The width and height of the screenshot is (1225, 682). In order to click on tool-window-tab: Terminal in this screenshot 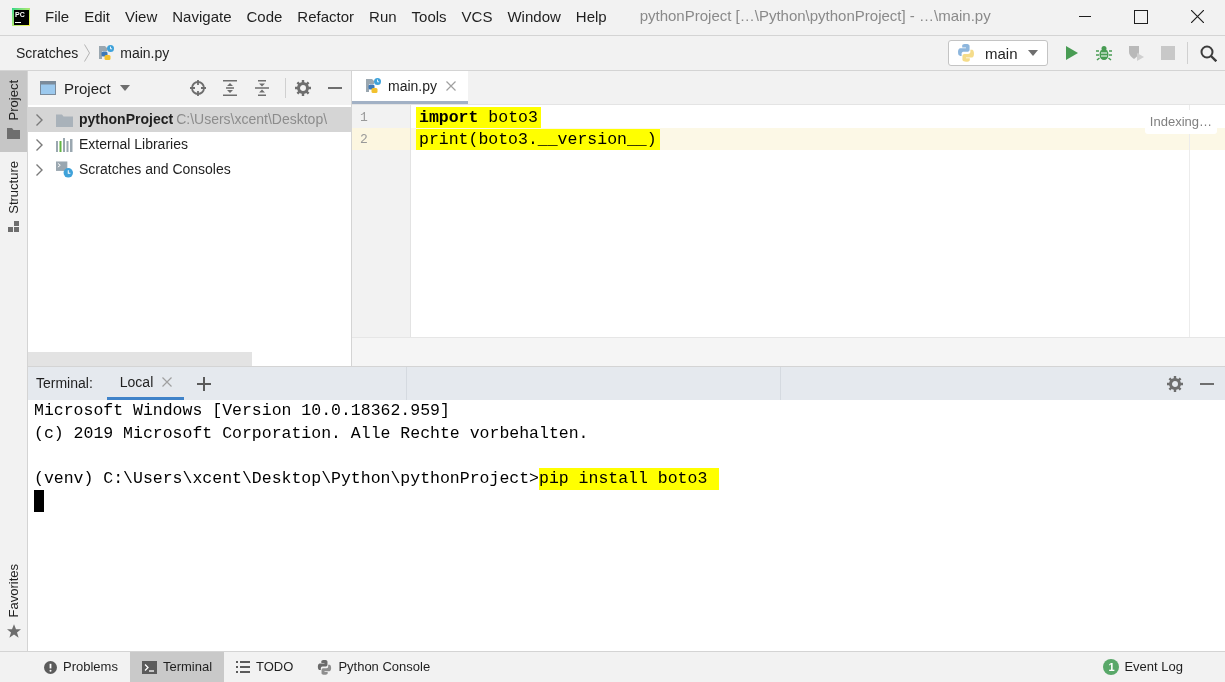, I will do `click(177, 667)`.